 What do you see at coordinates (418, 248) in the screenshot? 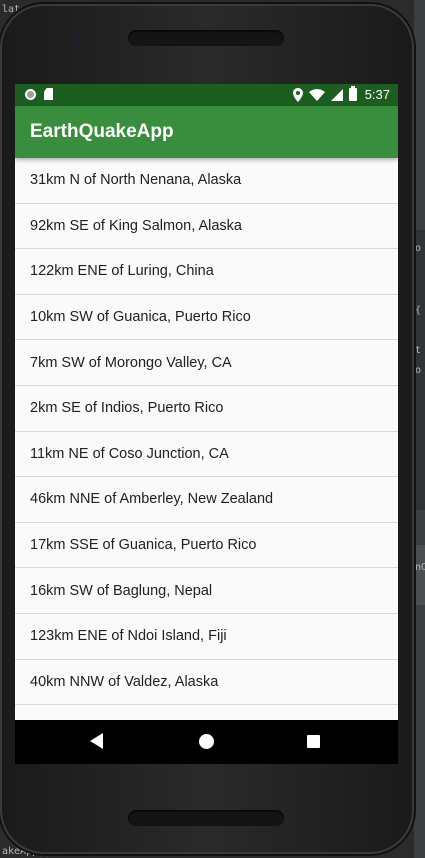
I see `ide-snippet-1: o` at bounding box center [418, 248].